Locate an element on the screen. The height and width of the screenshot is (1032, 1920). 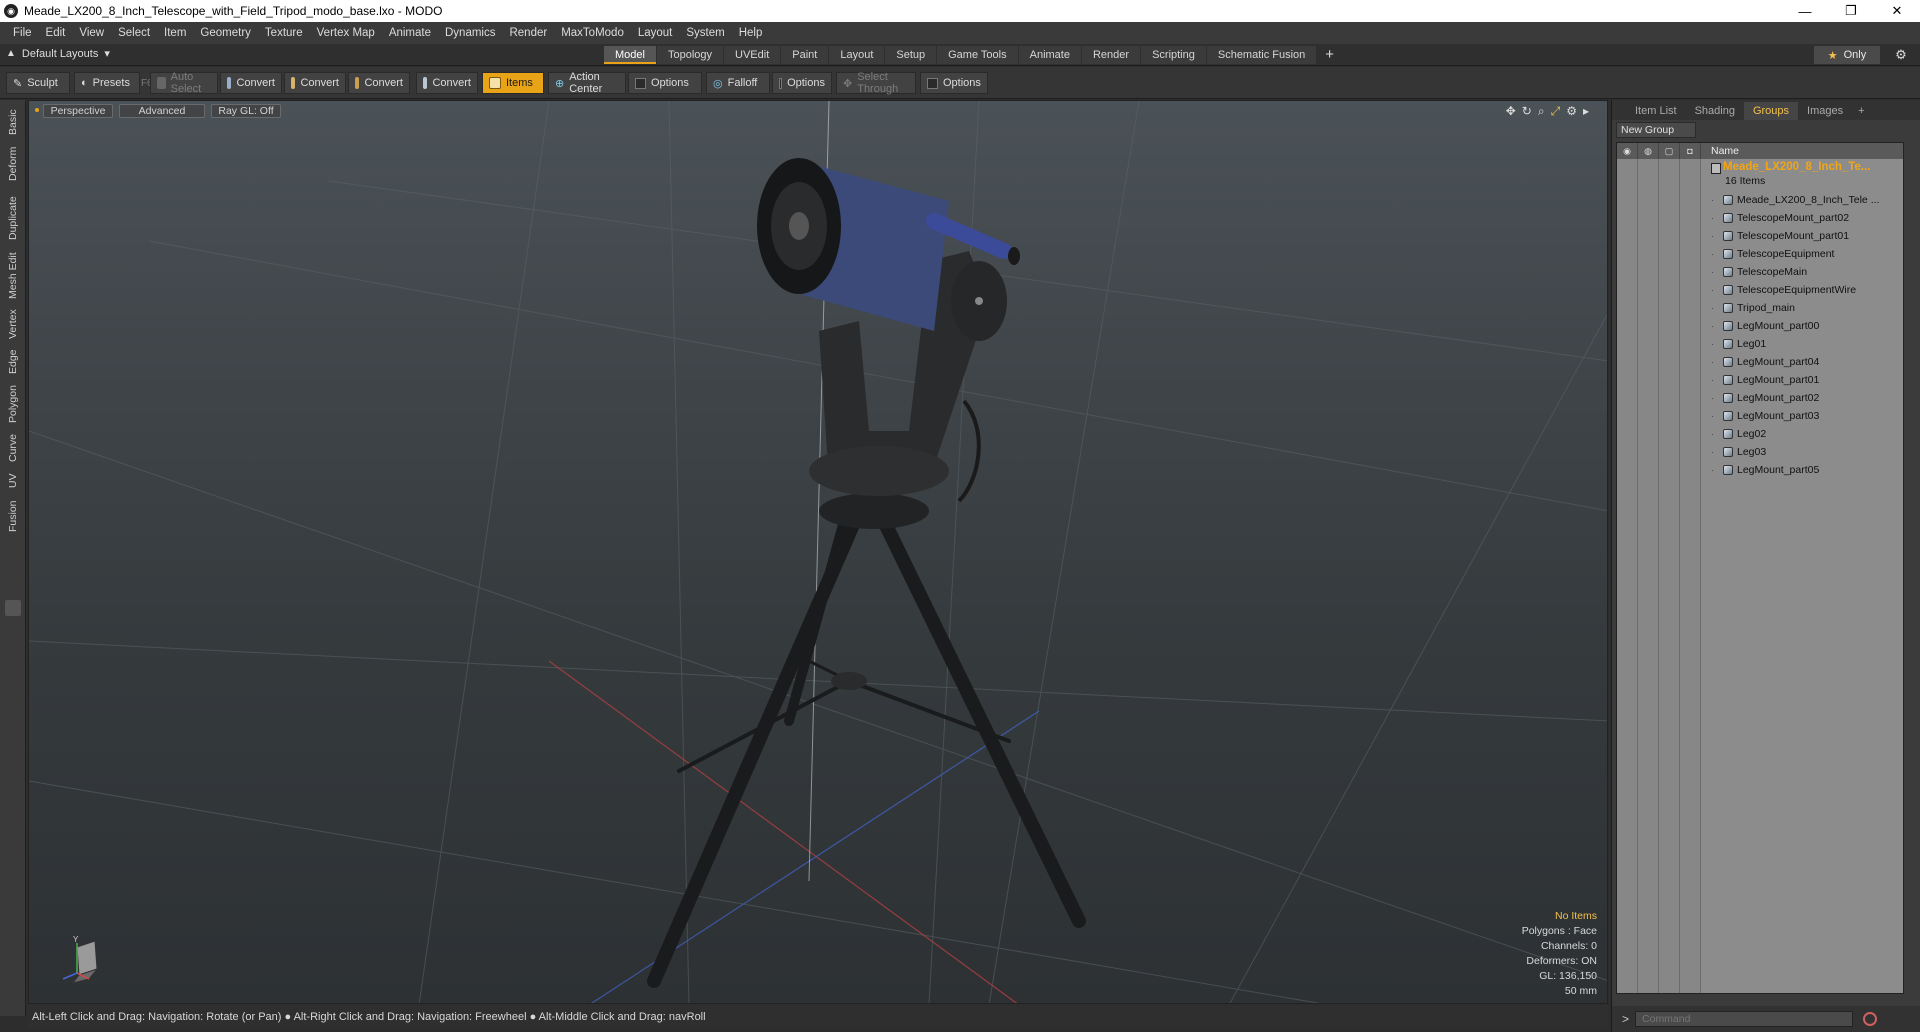
list-item: · LegMount_part04 is located at coordinates (1802, 362).